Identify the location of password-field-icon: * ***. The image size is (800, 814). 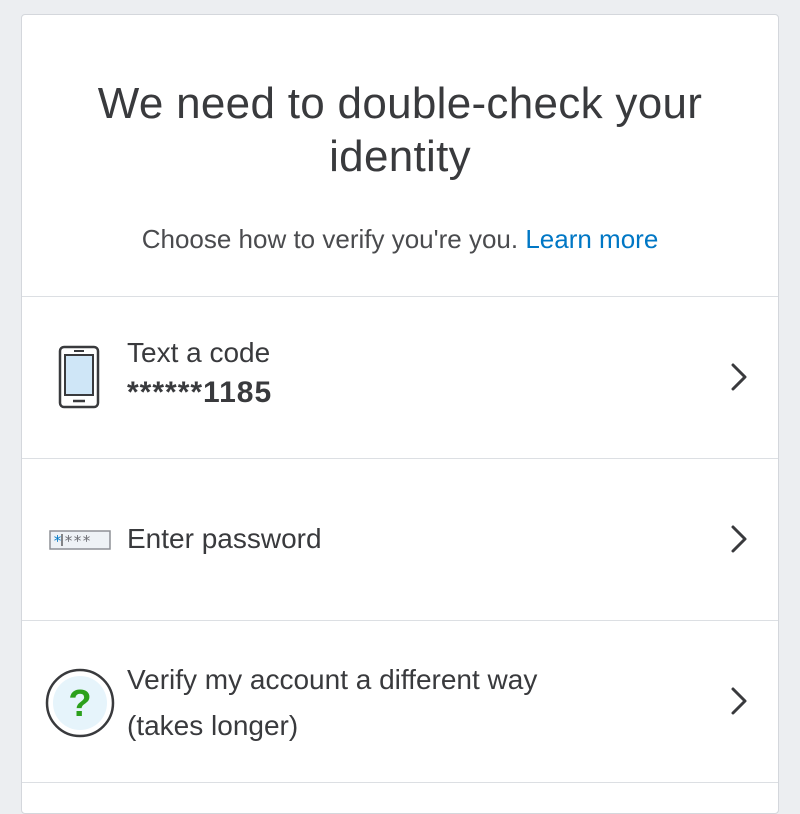
(80, 540).